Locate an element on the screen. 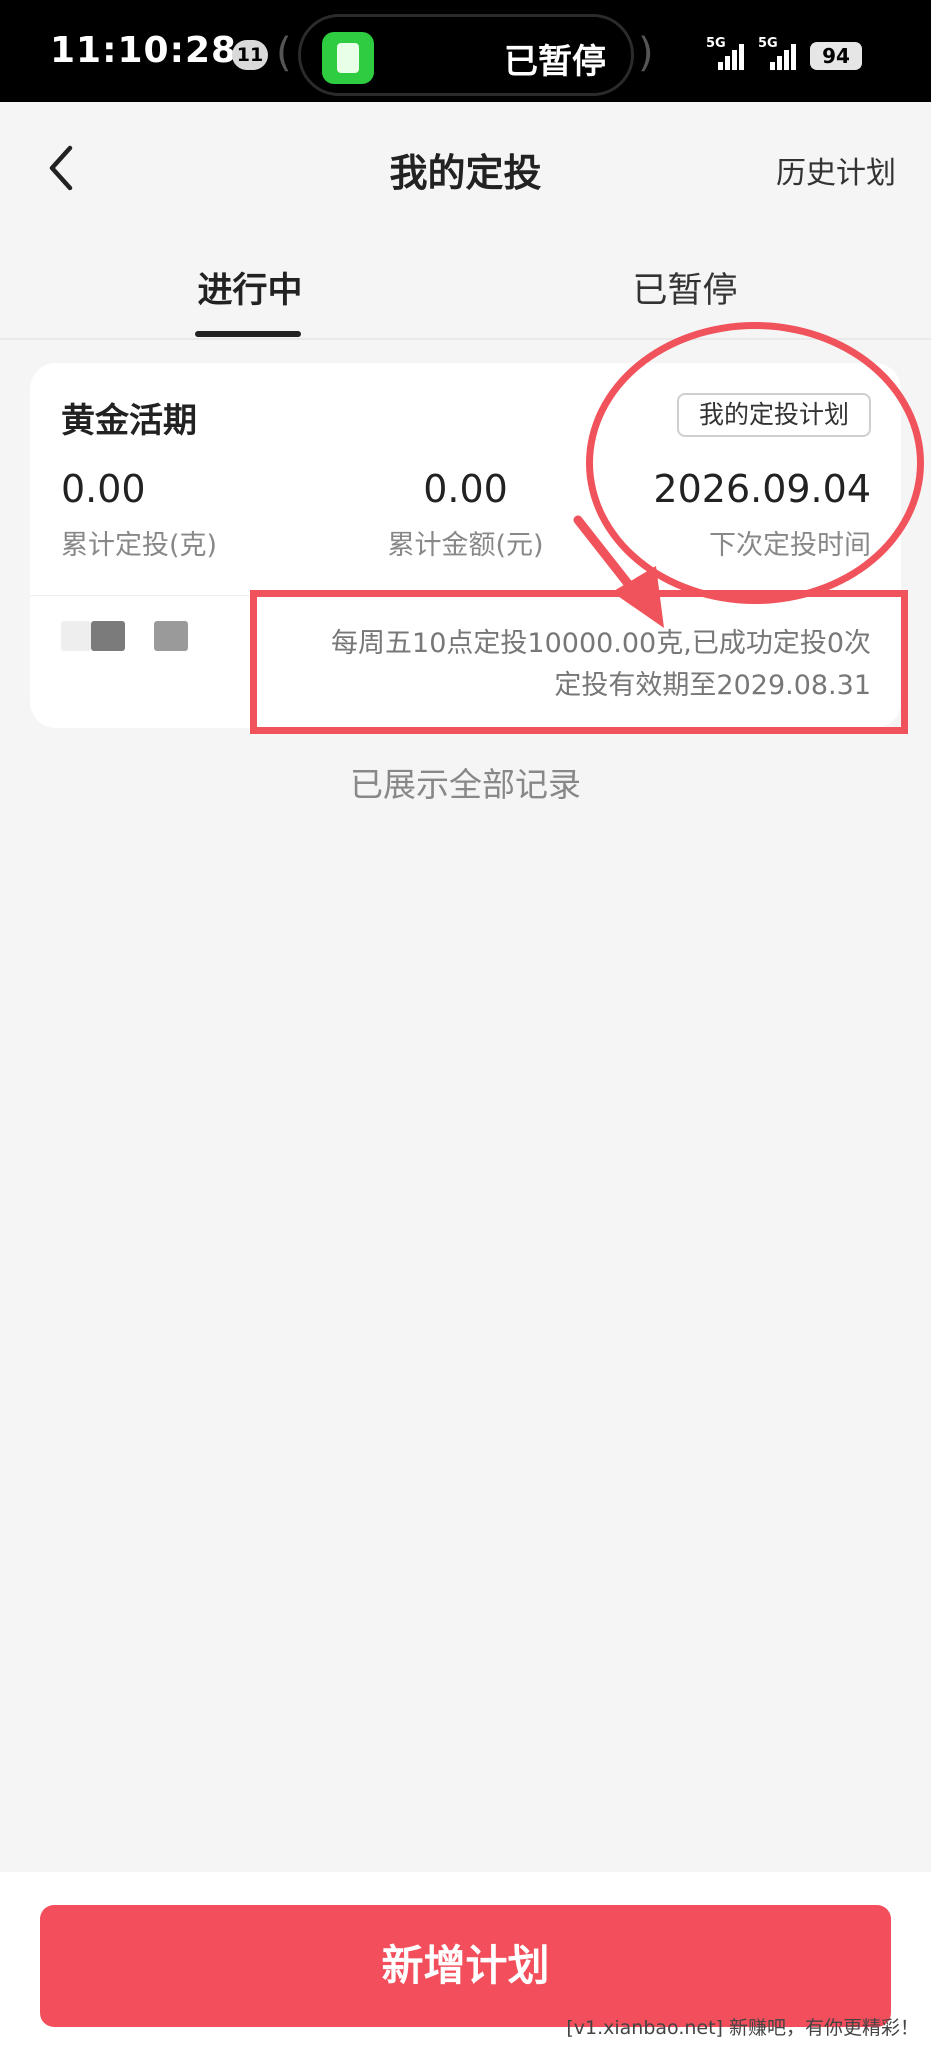  plan-card-title: 黄金活期 is located at coordinates (129, 421).